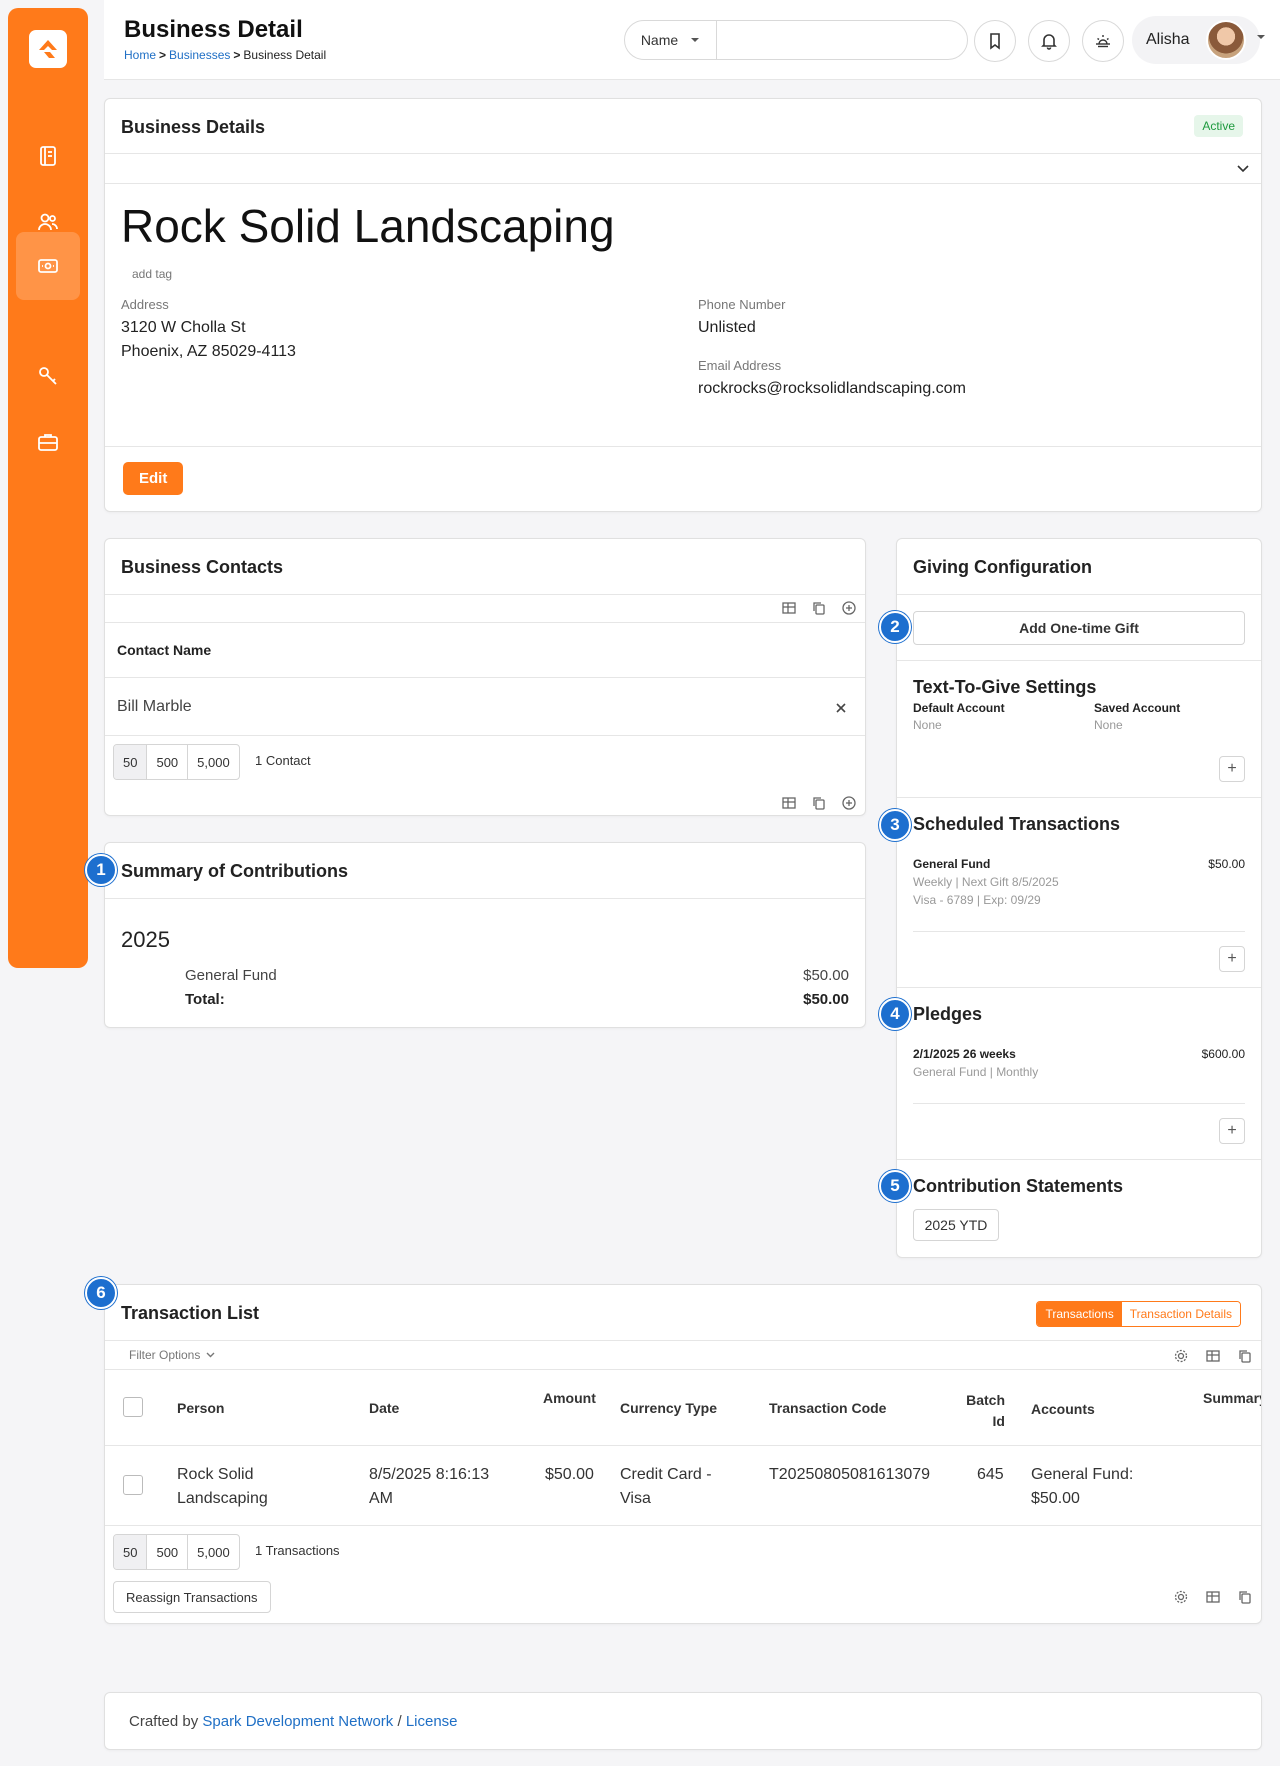  Describe the element at coordinates (205, 999) in the screenshot. I see `summary-total-label: Total:` at that location.